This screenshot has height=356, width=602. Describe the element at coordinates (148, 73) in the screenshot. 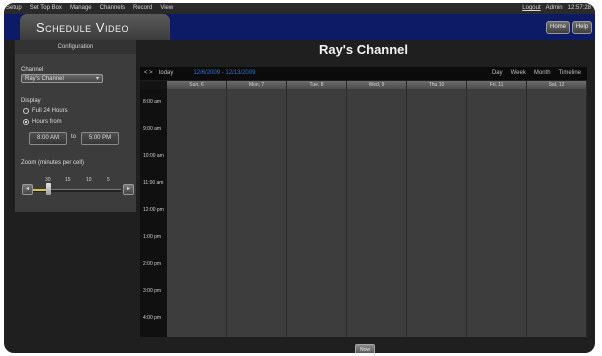

I see `prev-next-arrows: < >` at that location.